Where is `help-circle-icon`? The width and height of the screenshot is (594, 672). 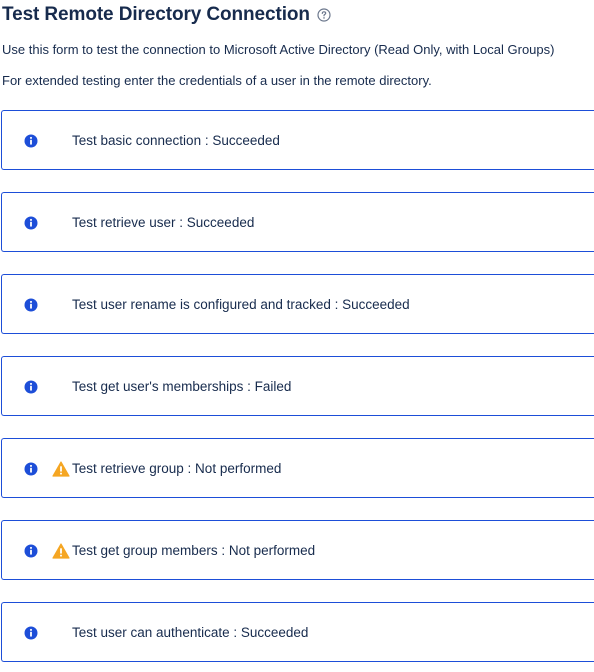
help-circle-icon is located at coordinates (324, 15).